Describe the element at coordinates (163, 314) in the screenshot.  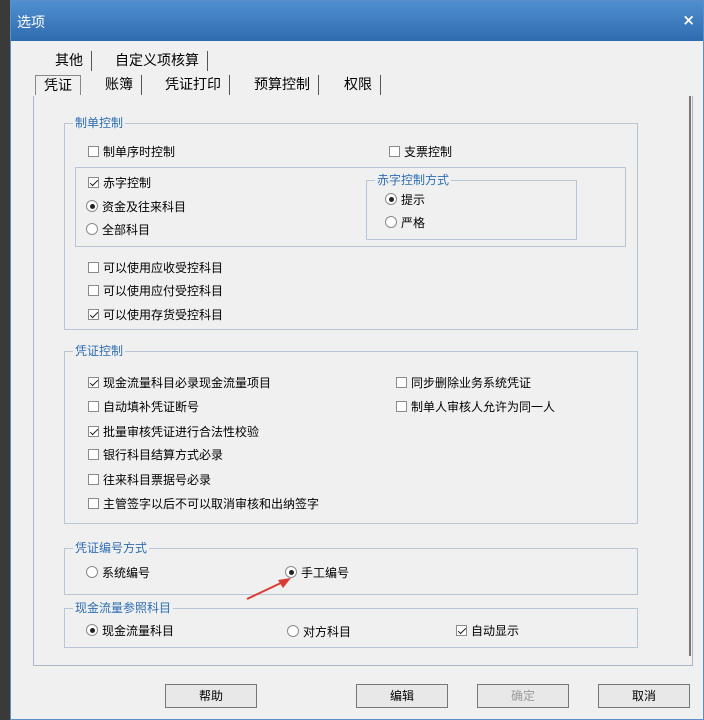
I see `checkbox-label: 可以使用存货受控科目` at that location.